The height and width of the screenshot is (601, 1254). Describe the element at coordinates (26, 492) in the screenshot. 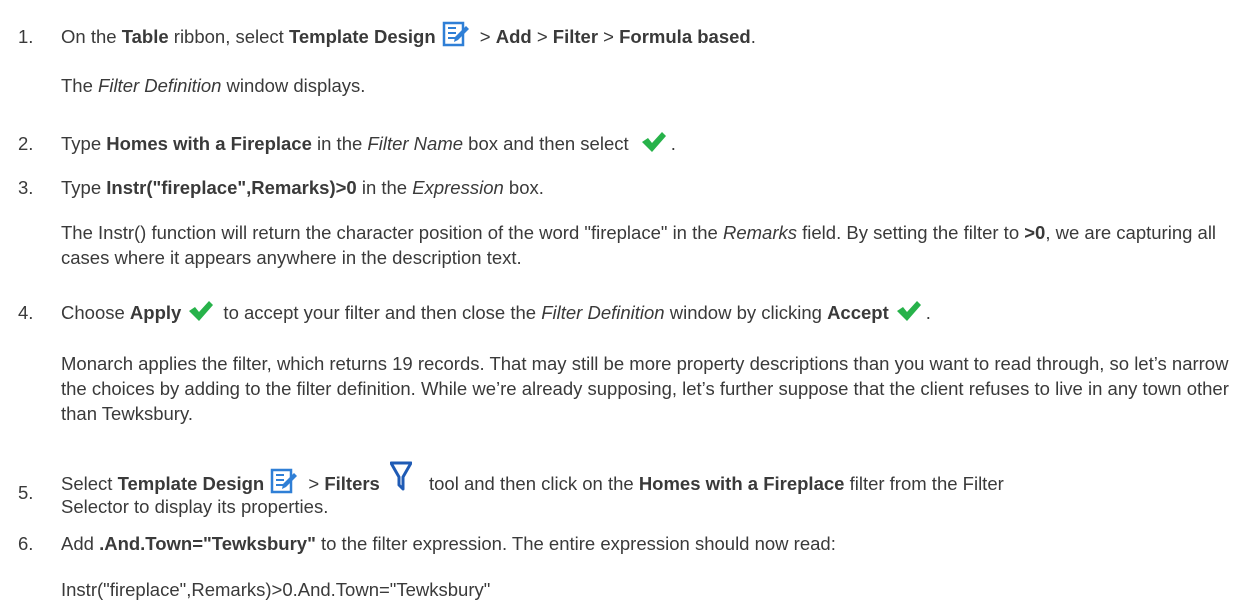

I see `step-number: 5.` at that location.